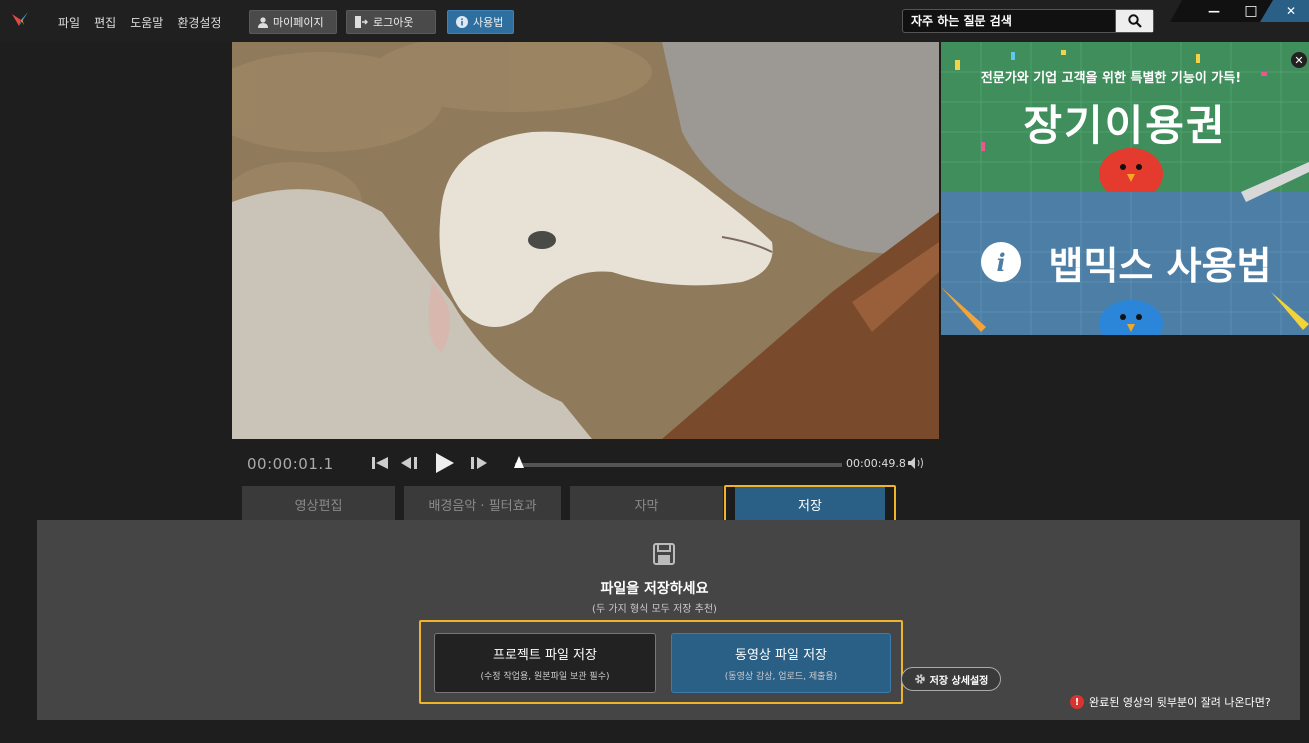 This screenshot has height=743, width=1309. I want to click on truncated-video-help-text: 완료된 영상의 뒷부분이 잘려 나온다면?, so click(1180, 702).